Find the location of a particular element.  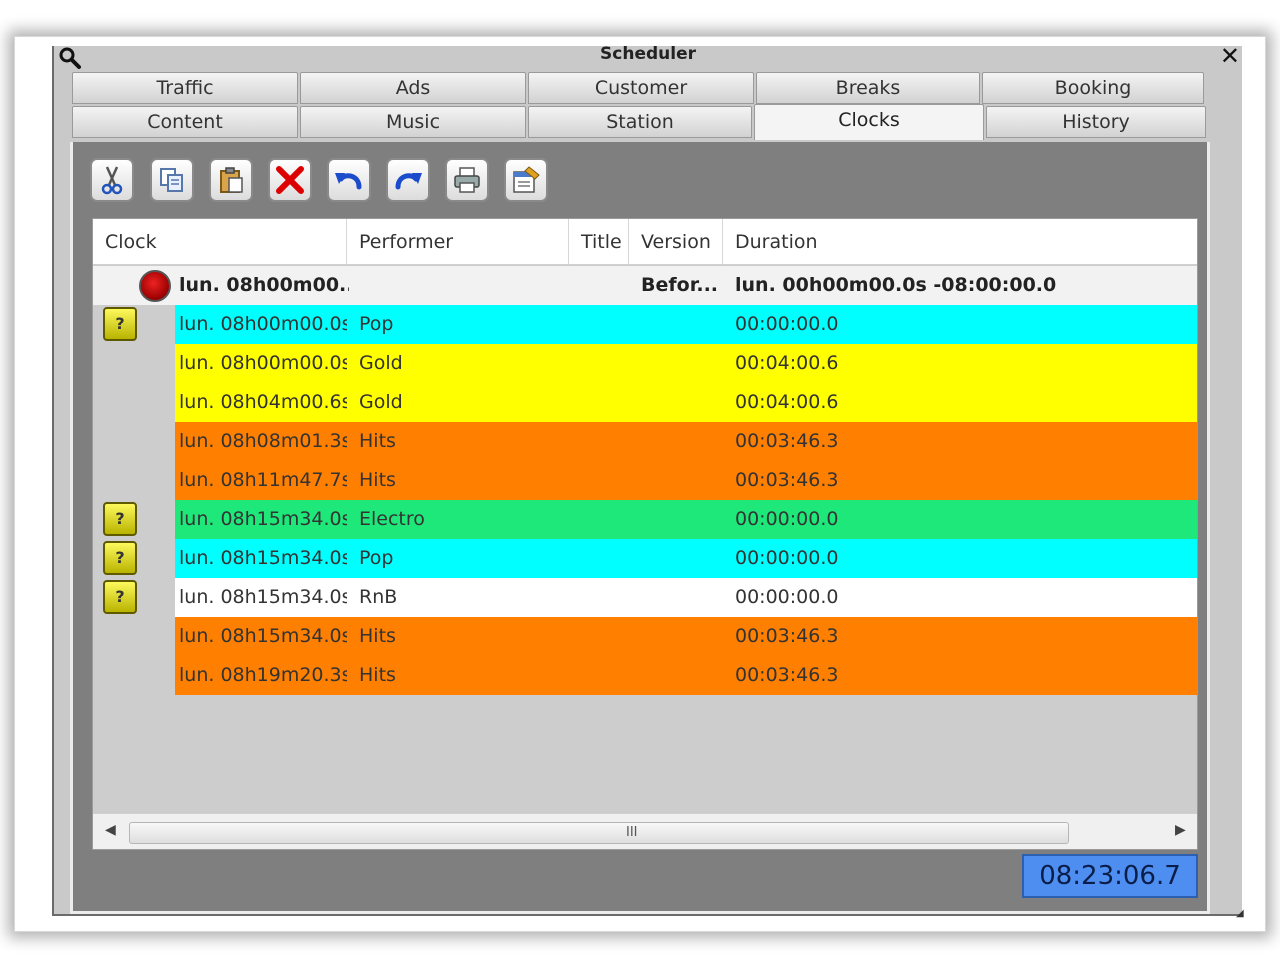

properties-button is located at coordinates (526, 180).